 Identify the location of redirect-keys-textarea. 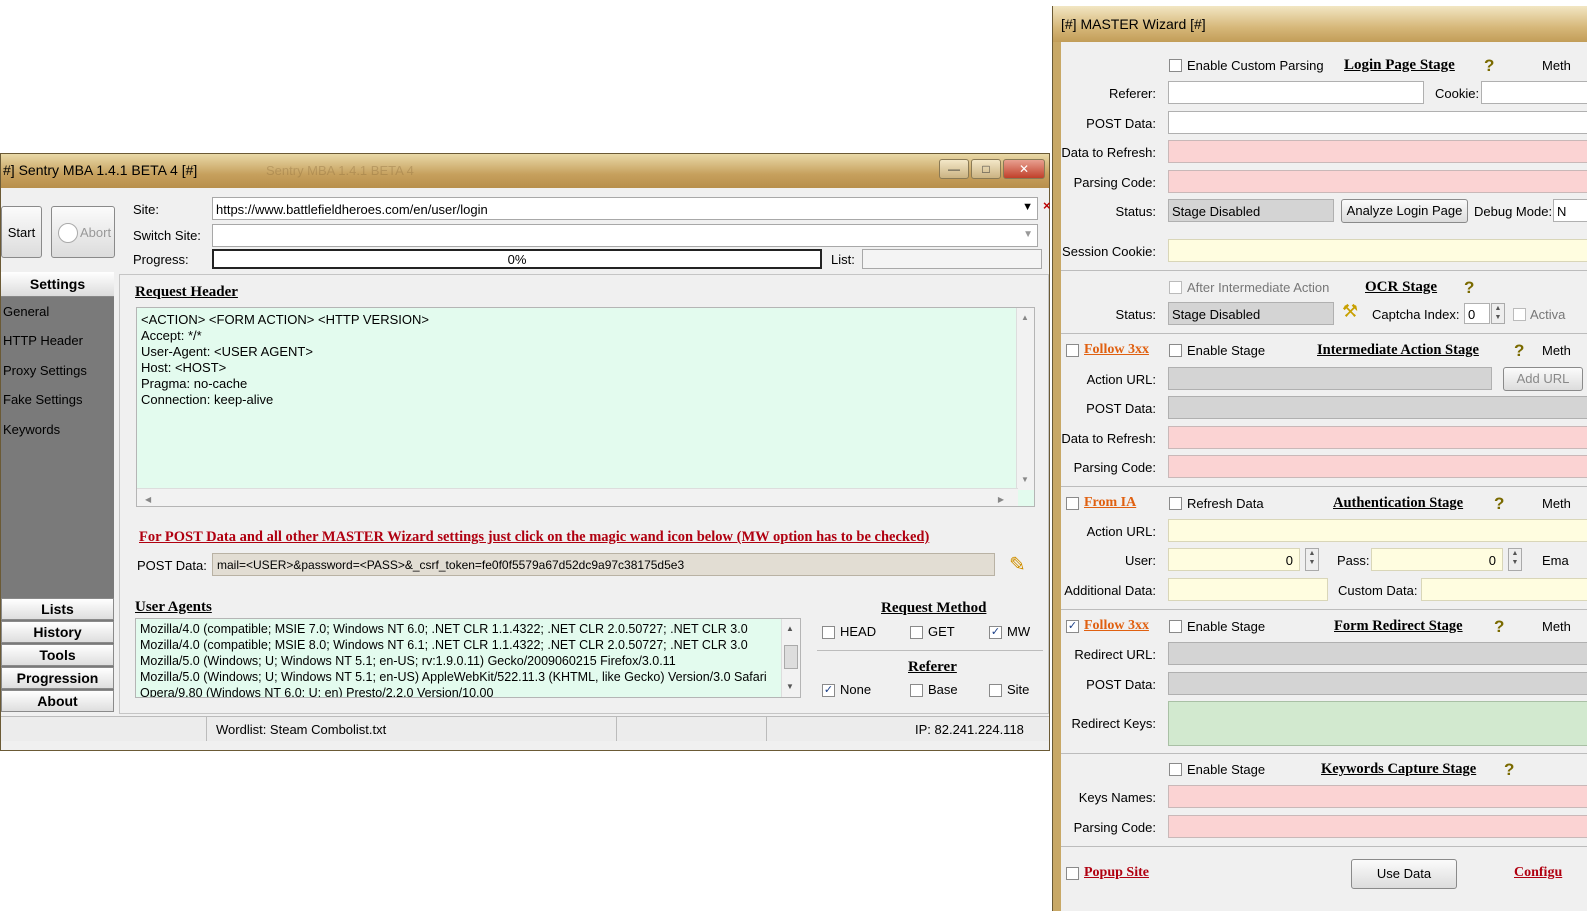
(1377, 723).